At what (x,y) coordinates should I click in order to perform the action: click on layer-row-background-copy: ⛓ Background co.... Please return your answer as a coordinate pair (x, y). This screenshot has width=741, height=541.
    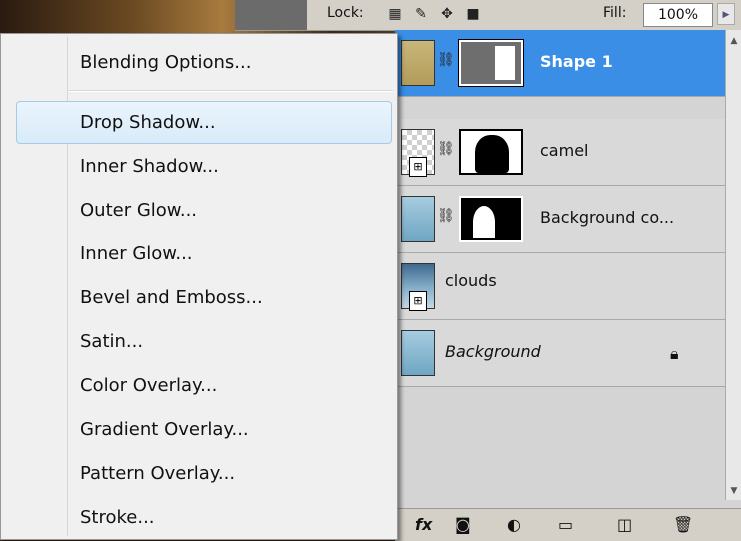
    Looking at the image, I should click on (560, 219).